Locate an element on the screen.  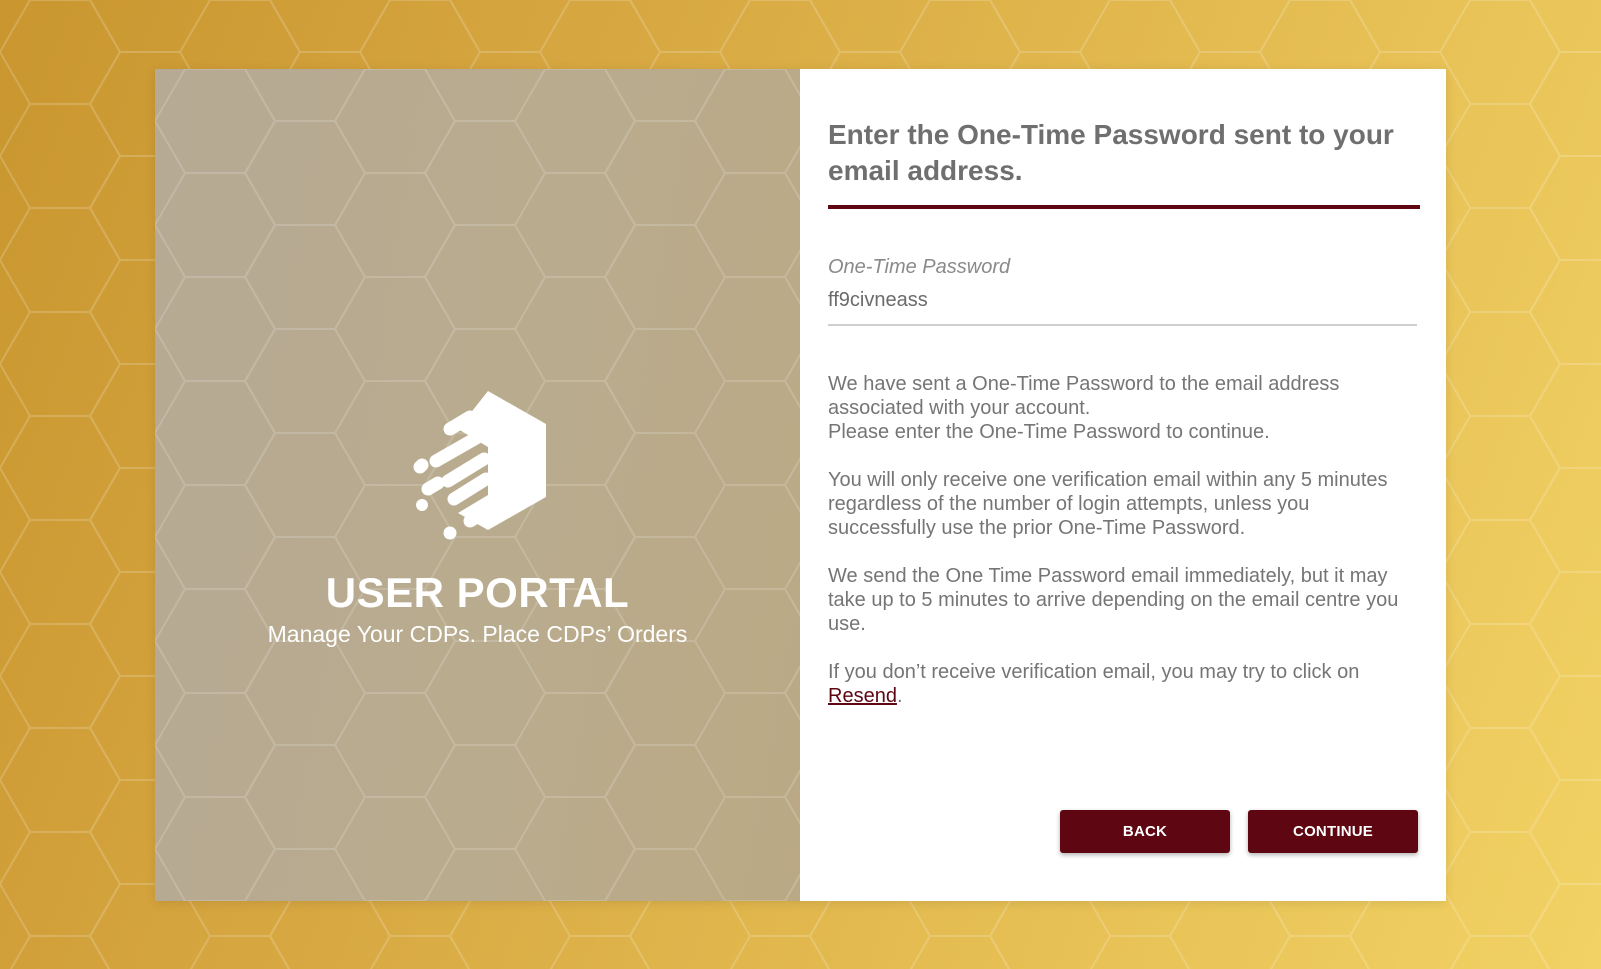
resend-prompt-period: . is located at coordinates (899, 696).